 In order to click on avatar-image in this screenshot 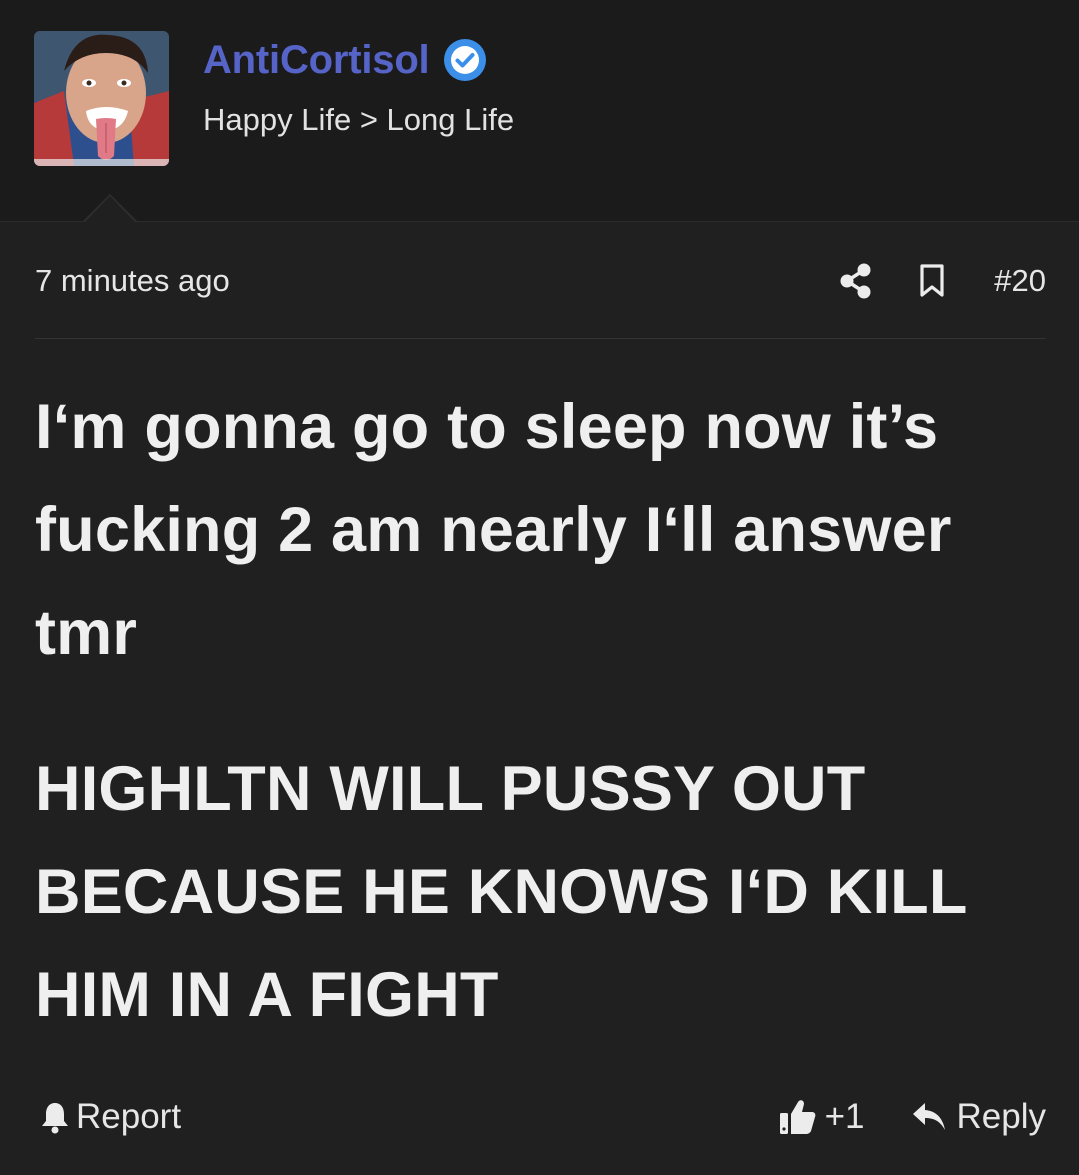, I will do `click(101, 98)`.